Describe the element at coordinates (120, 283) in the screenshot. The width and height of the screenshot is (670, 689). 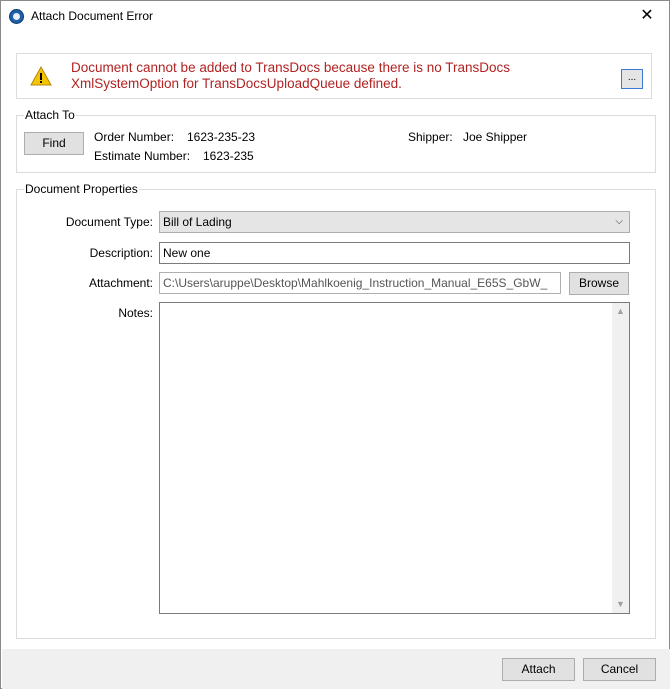
I see `attachment-label: Attachment:` at that location.